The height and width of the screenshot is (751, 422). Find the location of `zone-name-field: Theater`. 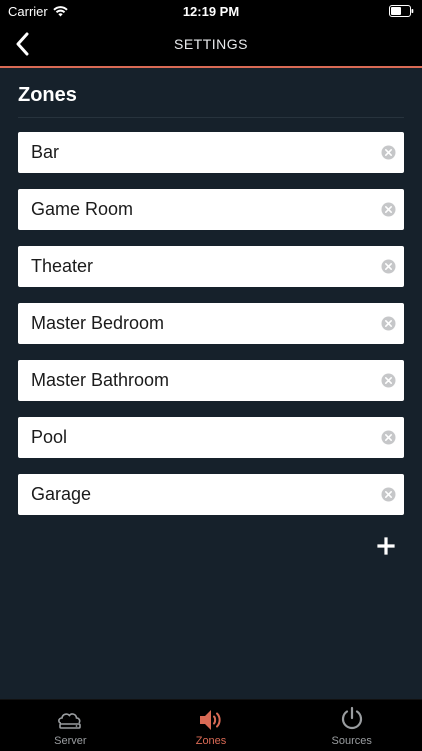

zone-name-field: Theater is located at coordinates (62, 266).